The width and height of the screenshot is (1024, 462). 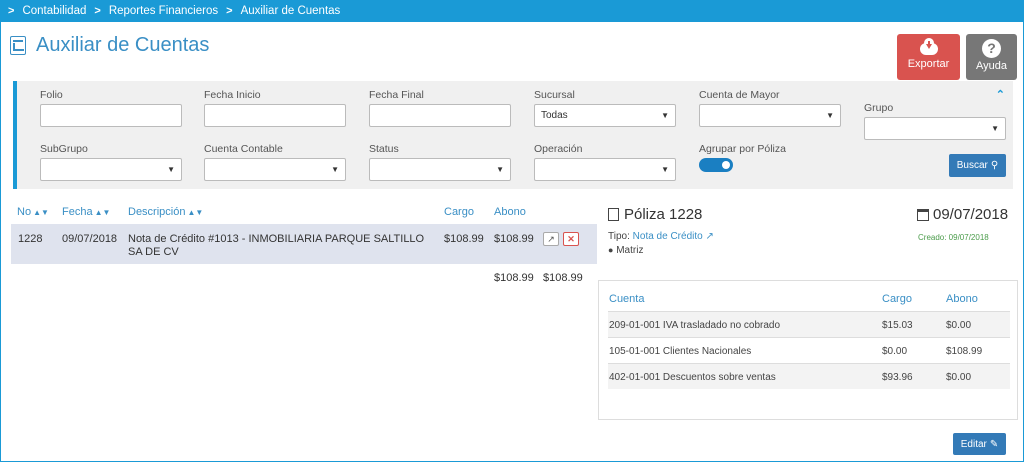 What do you see at coordinates (962, 214) in the screenshot?
I see `poliza-date: 09/07/2018` at bounding box center [962, 214].